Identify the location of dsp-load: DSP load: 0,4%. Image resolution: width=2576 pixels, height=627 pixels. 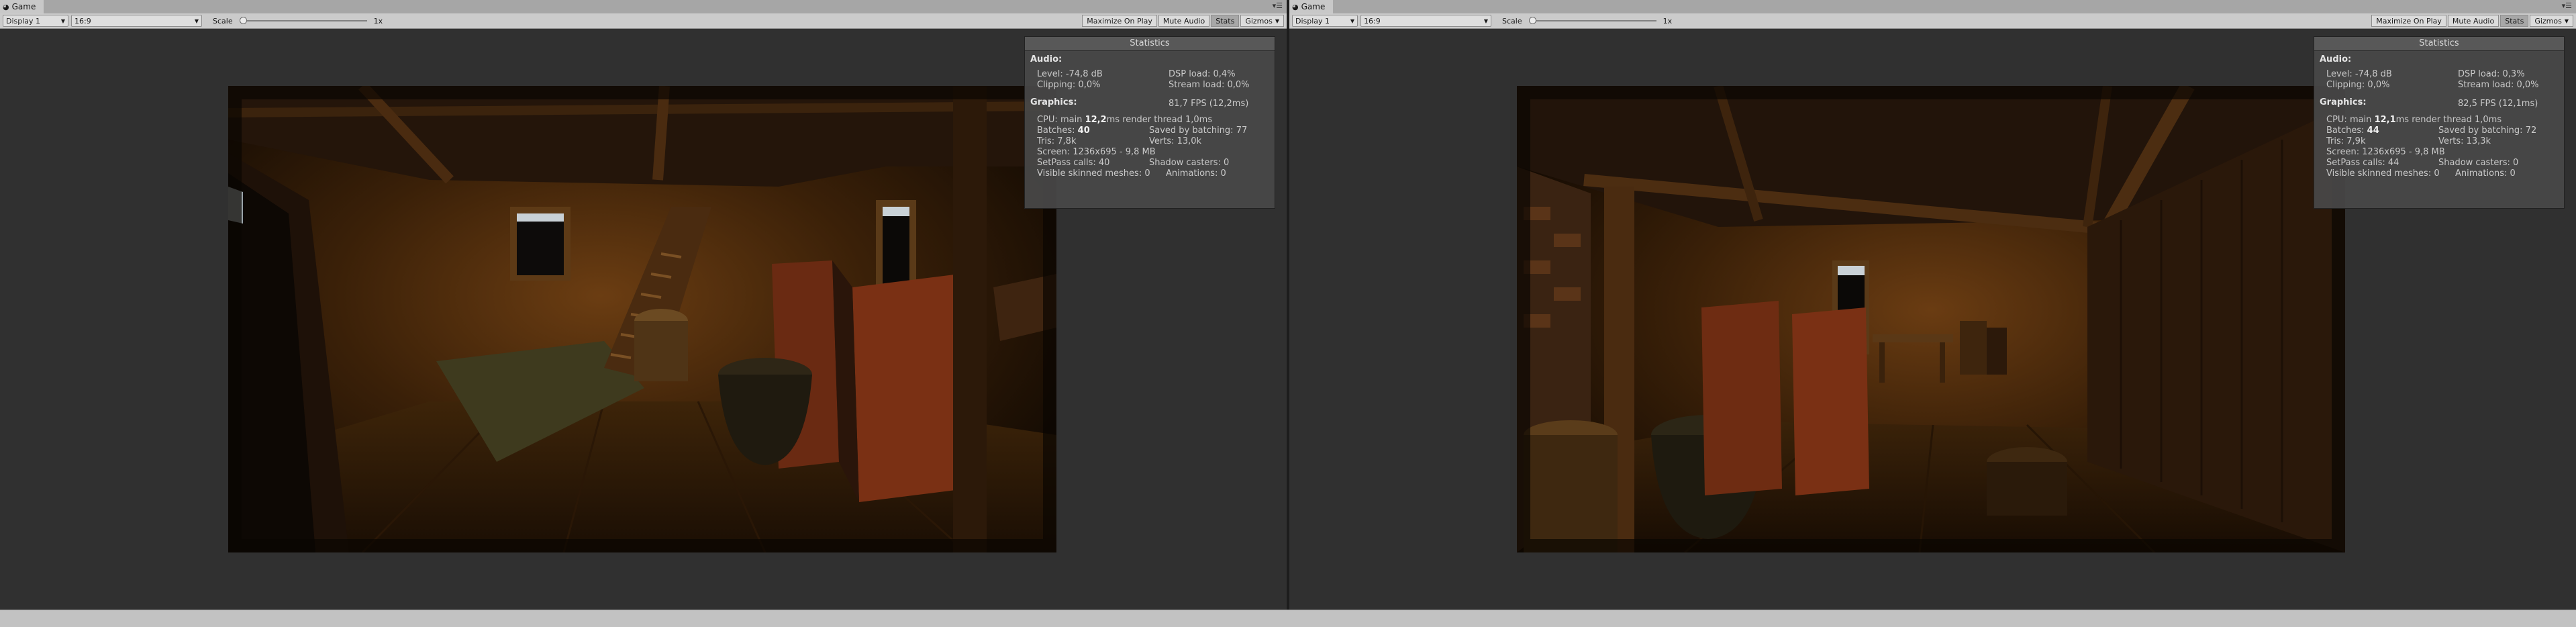
(1202, 74).